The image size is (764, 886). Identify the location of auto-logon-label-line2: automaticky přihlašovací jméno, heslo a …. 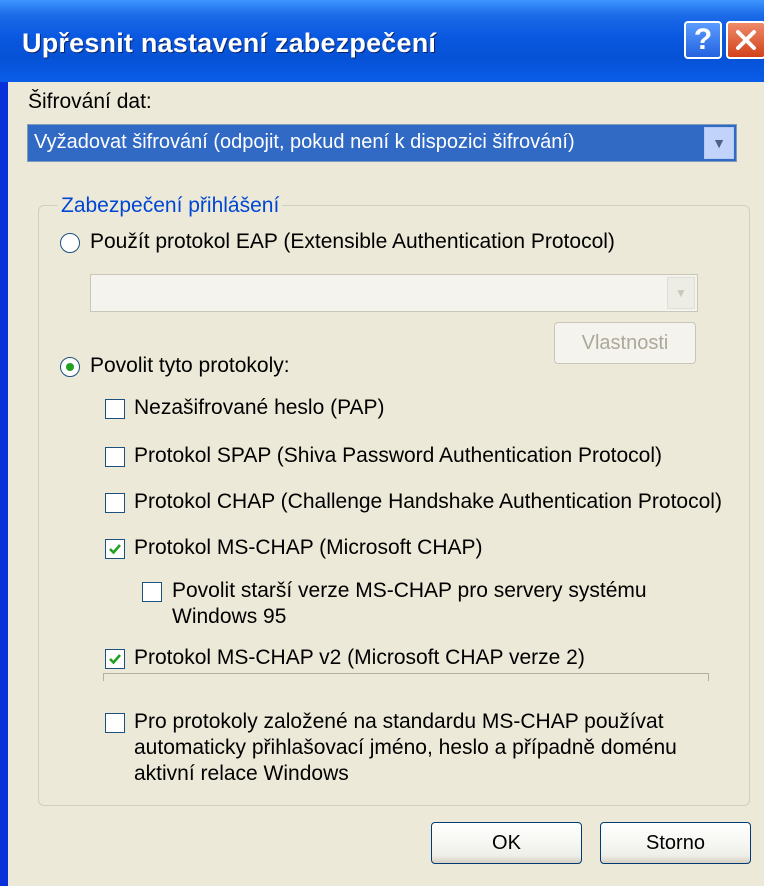
(405, 748).